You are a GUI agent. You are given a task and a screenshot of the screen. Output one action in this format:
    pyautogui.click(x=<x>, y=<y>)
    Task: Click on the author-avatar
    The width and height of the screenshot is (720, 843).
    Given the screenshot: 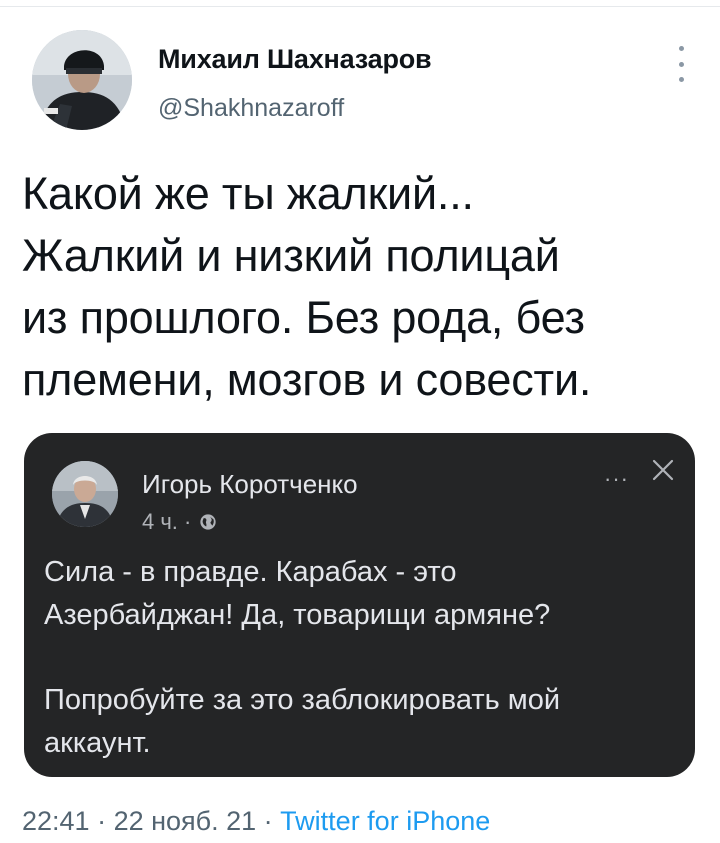 What is the action you would take?
    pyautogui.click(x=82, y=80)
    